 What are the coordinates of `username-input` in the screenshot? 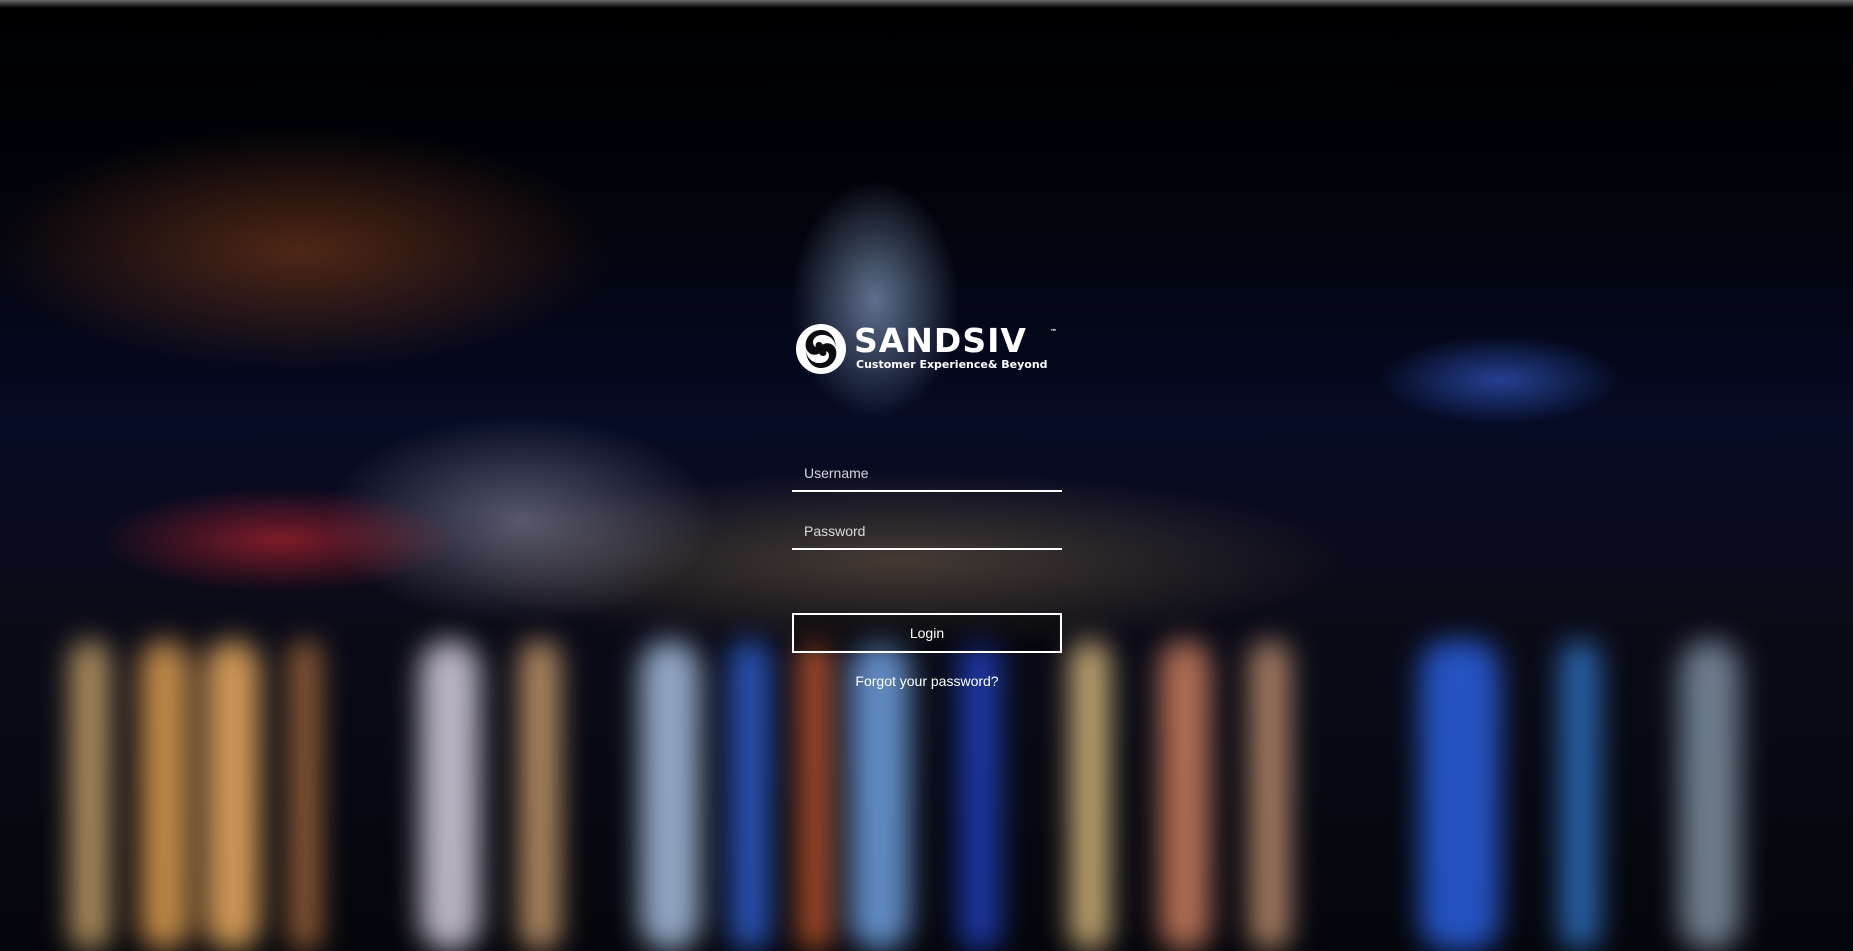 It's located at (927, 474).